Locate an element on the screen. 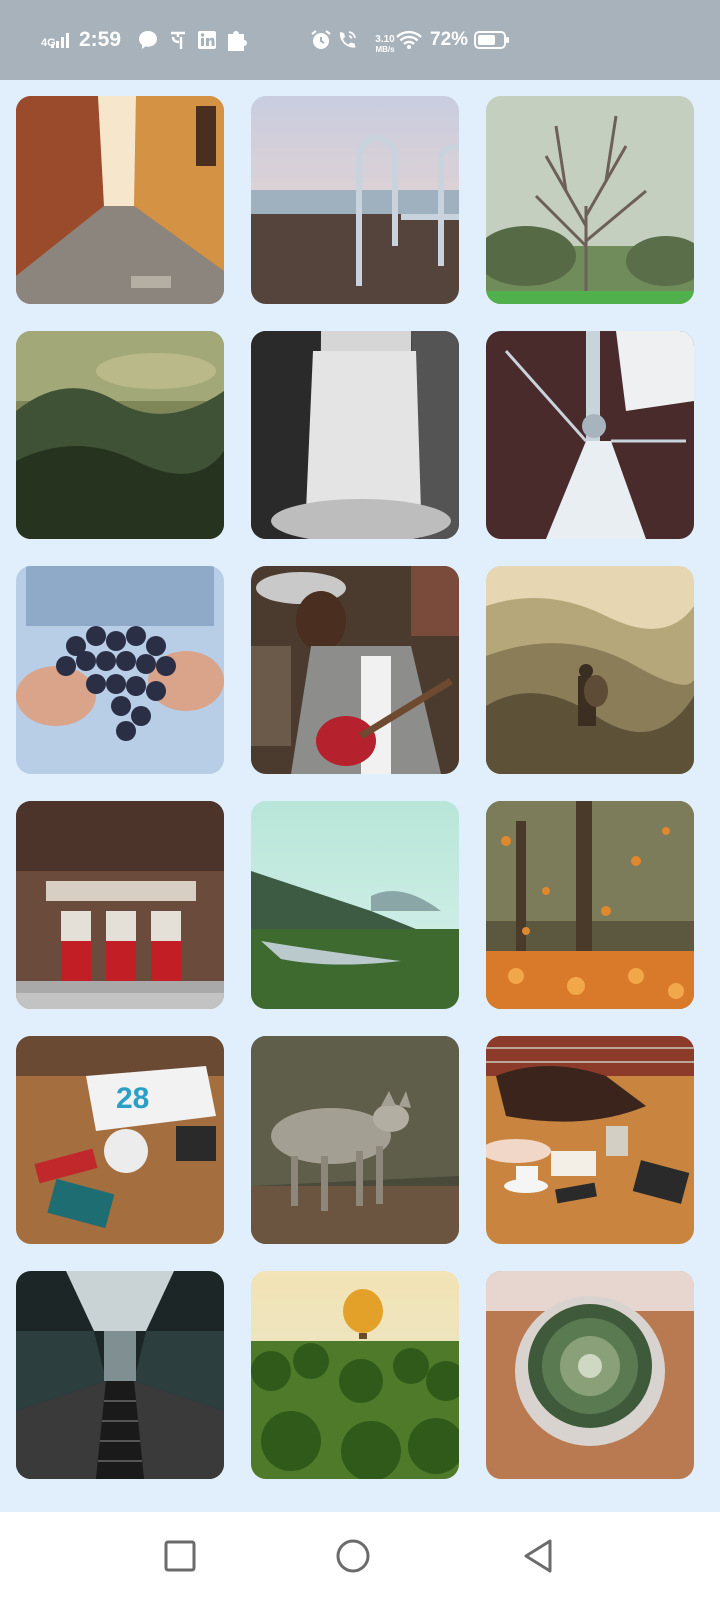  navigation-bar is located at coordinates (360, 1556).